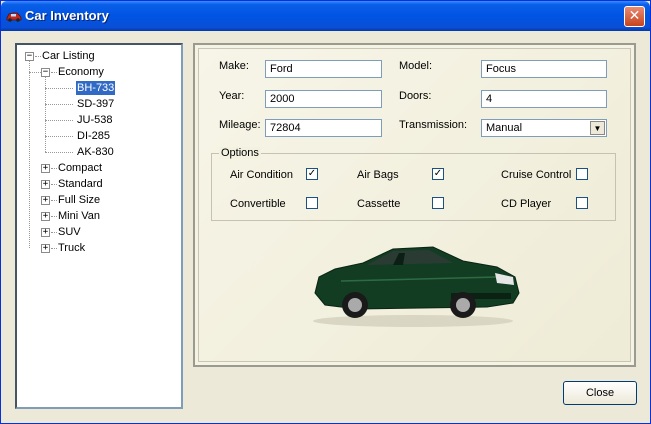 Image resolution: width=651 pixels, height=424 pixels. Describe the element at coordinates (536, 175) in the screenshot. I see `option-label-cruise-control: Cruise Control` at that location.